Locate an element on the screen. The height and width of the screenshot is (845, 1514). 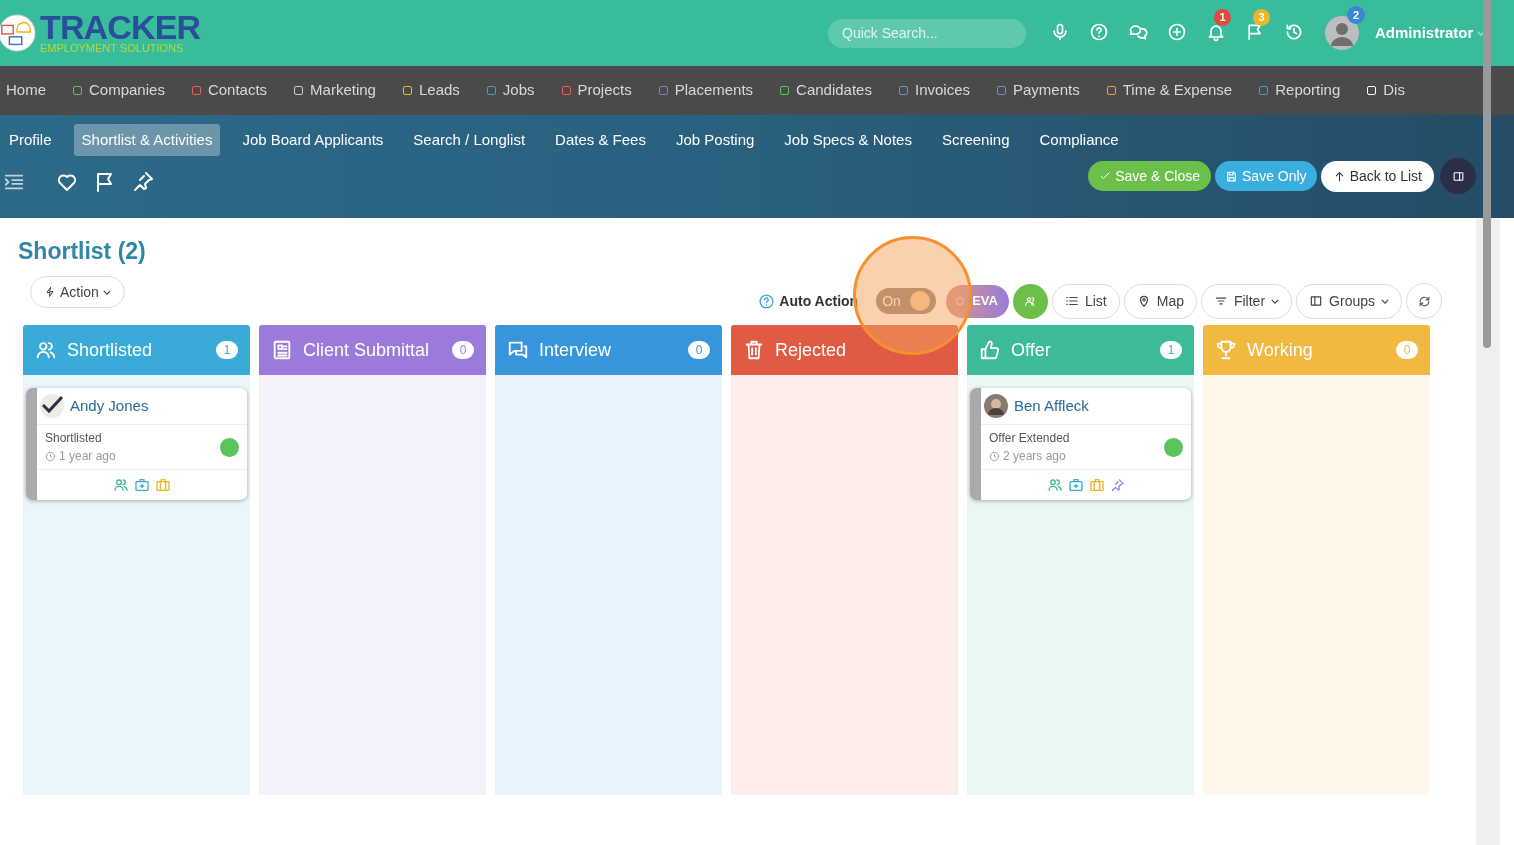
card-status: Shortlisted is located at coordinates (74, 438).